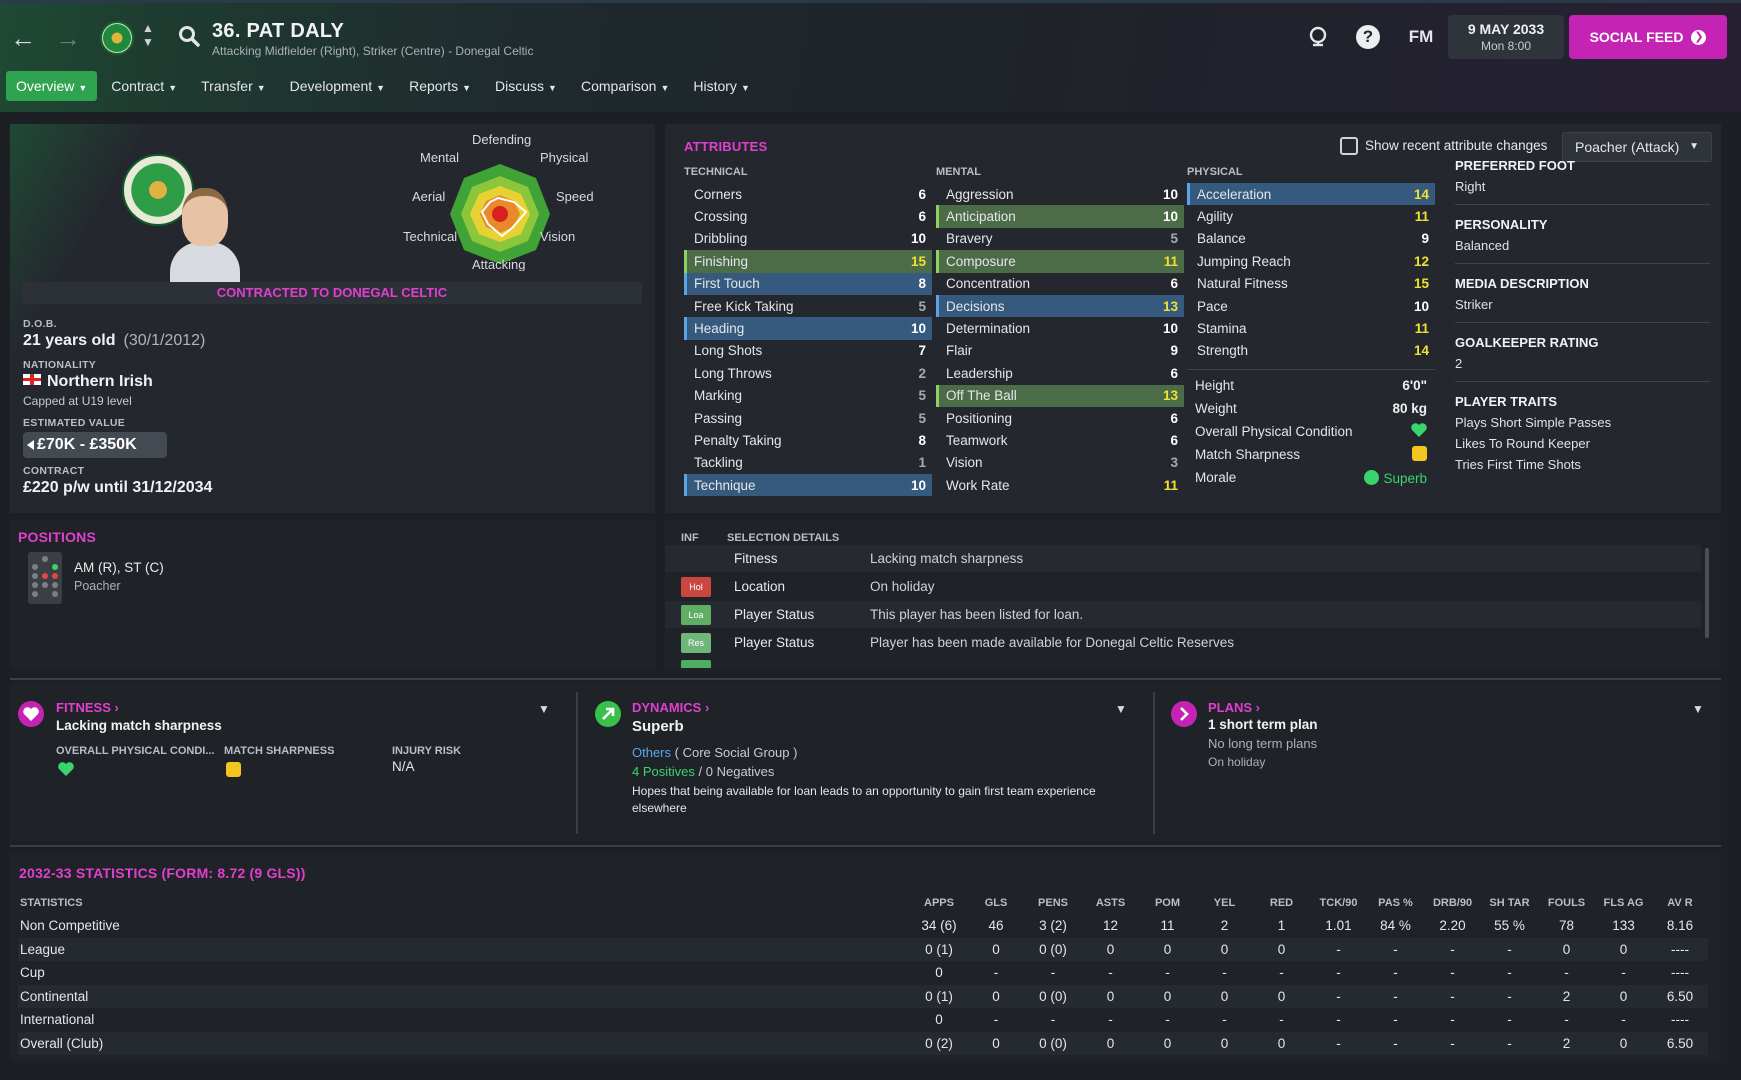 The image size is (1741, 1080). What do you see at coordinates (1311, 351) in the screenshot?
I see `attribute-row: Strength 14` at bounding box center [1311, 351].